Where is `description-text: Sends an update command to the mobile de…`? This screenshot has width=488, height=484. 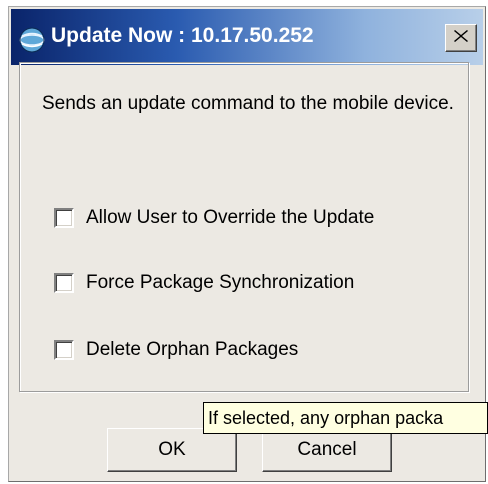 description-text: Sends an update command to the mobile de… is located at coordinates (248, 103).